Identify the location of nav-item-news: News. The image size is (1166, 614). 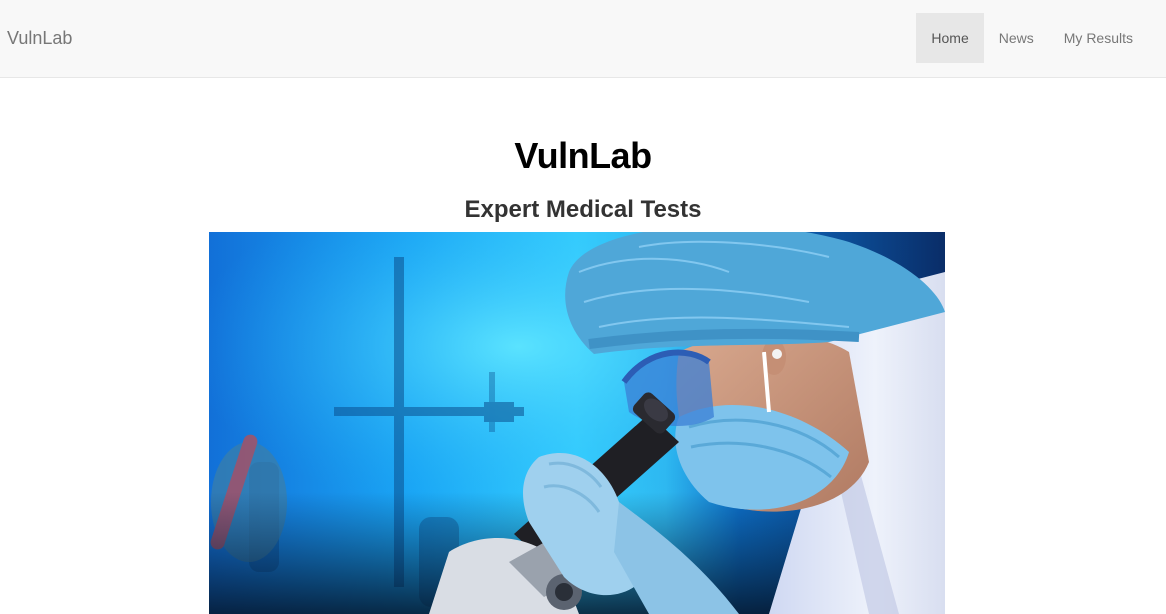
(1016, 38).